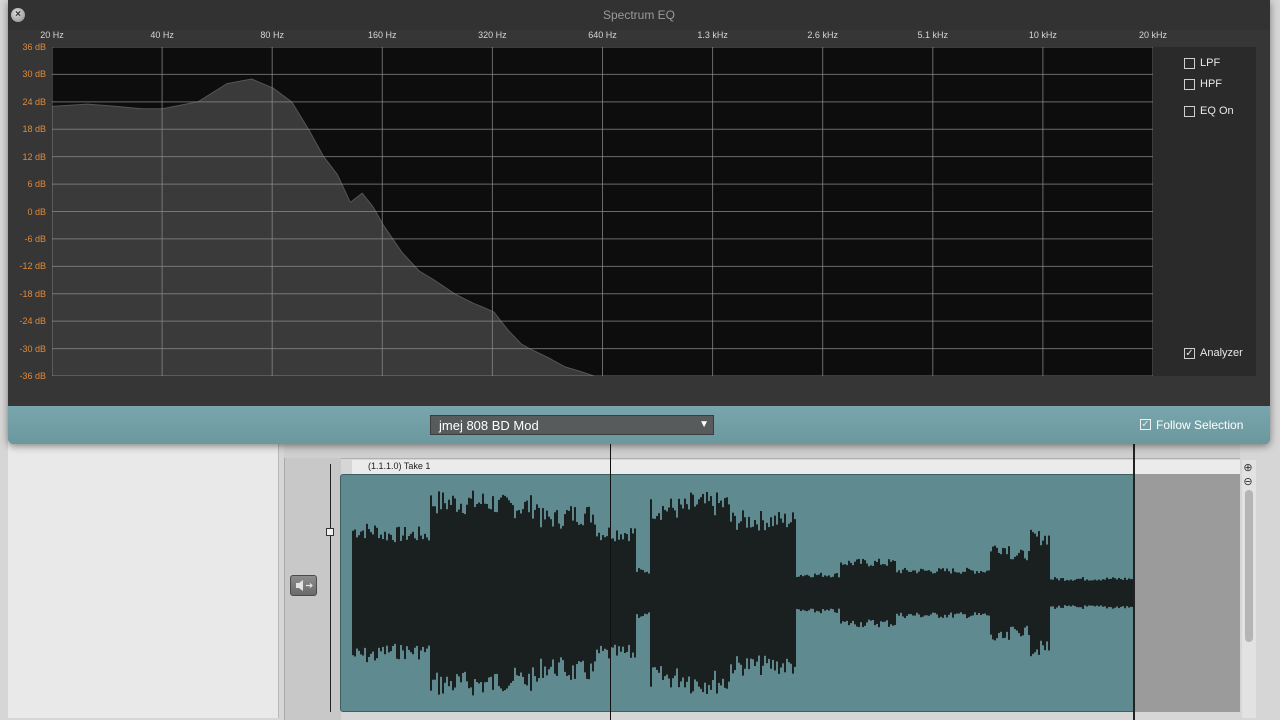  Describe the element at coordinates (822, 35) in the screenshot. I see `freq-tick-label: 2.6 kHz` at that location.